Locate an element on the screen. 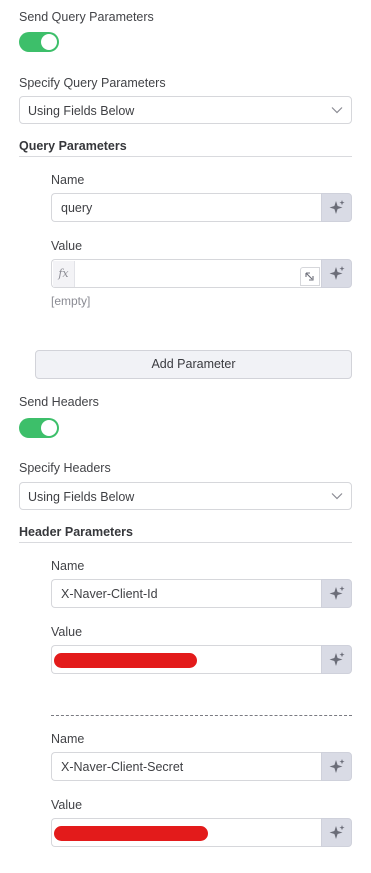 The height and width of the screenshot is (873, 371). header-name-input: X-Naver-Client-Id is located at coordinates (186, 593).